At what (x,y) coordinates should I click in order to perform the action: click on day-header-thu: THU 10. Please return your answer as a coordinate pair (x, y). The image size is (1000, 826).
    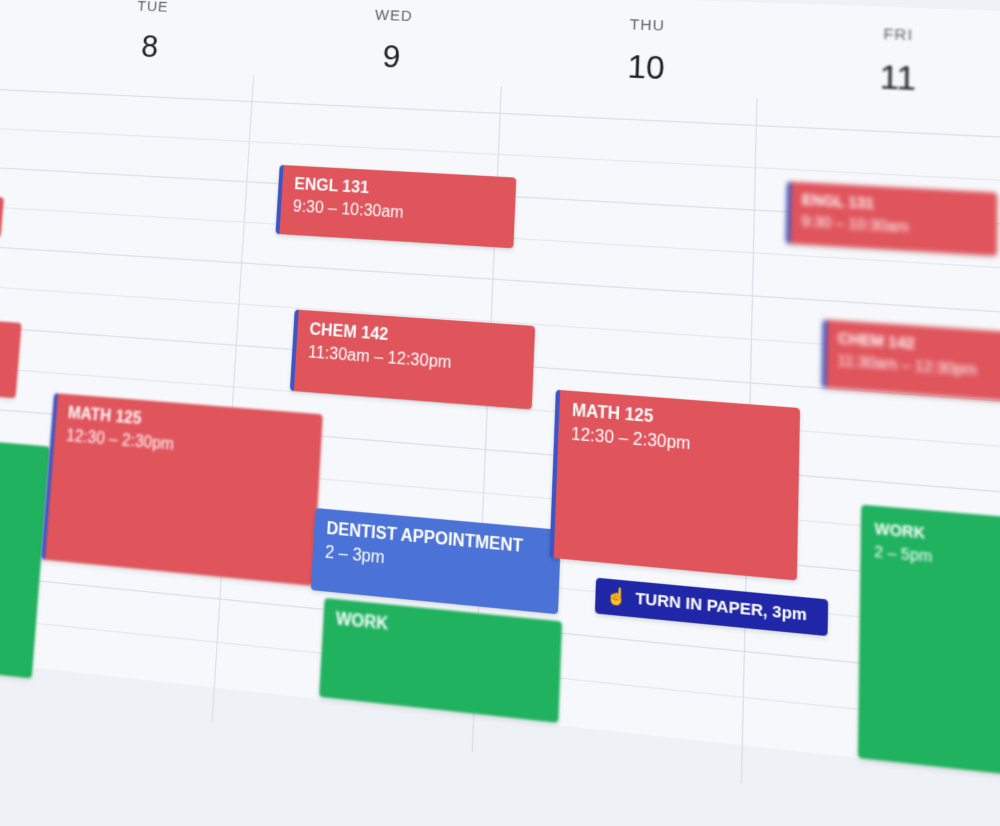
    Looking at the image, I should click on (646, 48).